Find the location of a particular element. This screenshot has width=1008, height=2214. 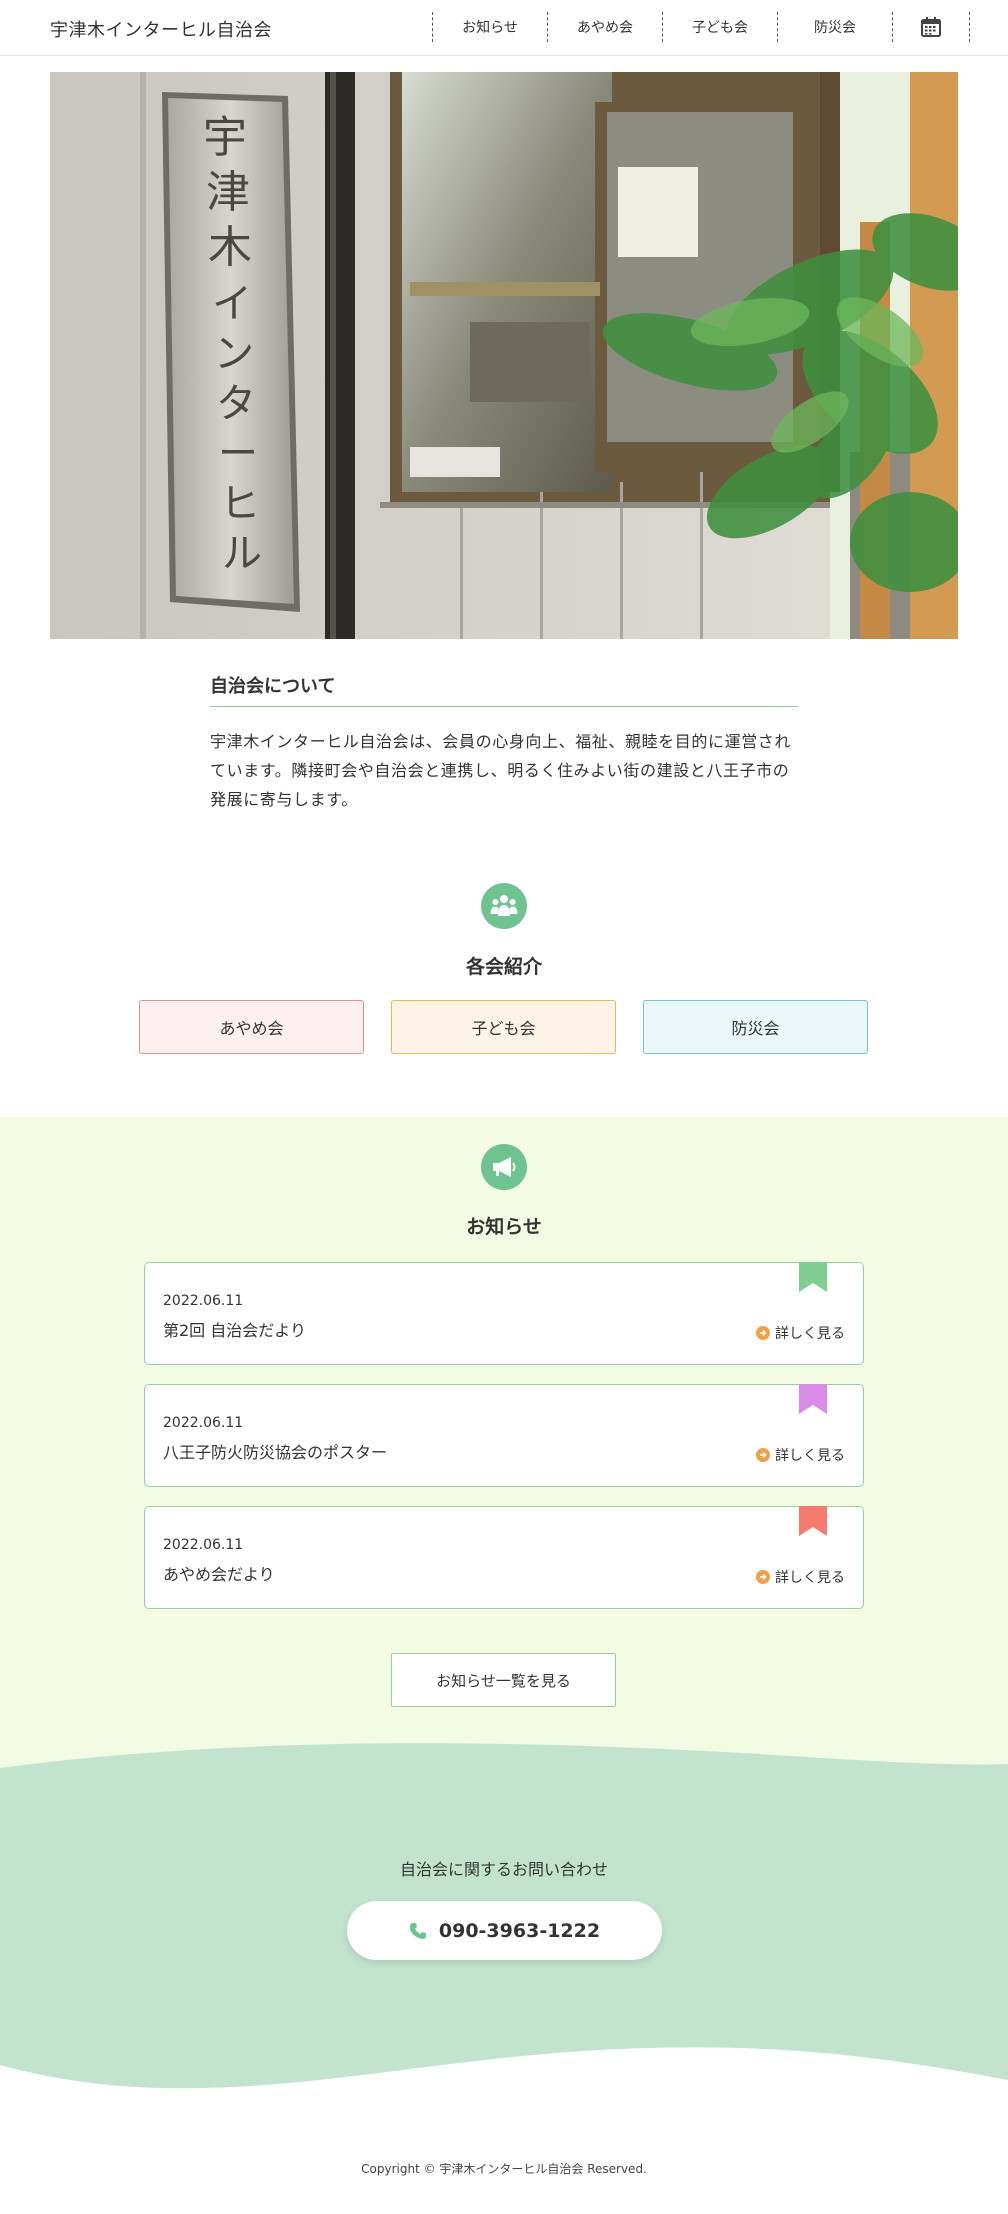

group-button-bousai: 防災会 is located at coordinates (755, 1027).